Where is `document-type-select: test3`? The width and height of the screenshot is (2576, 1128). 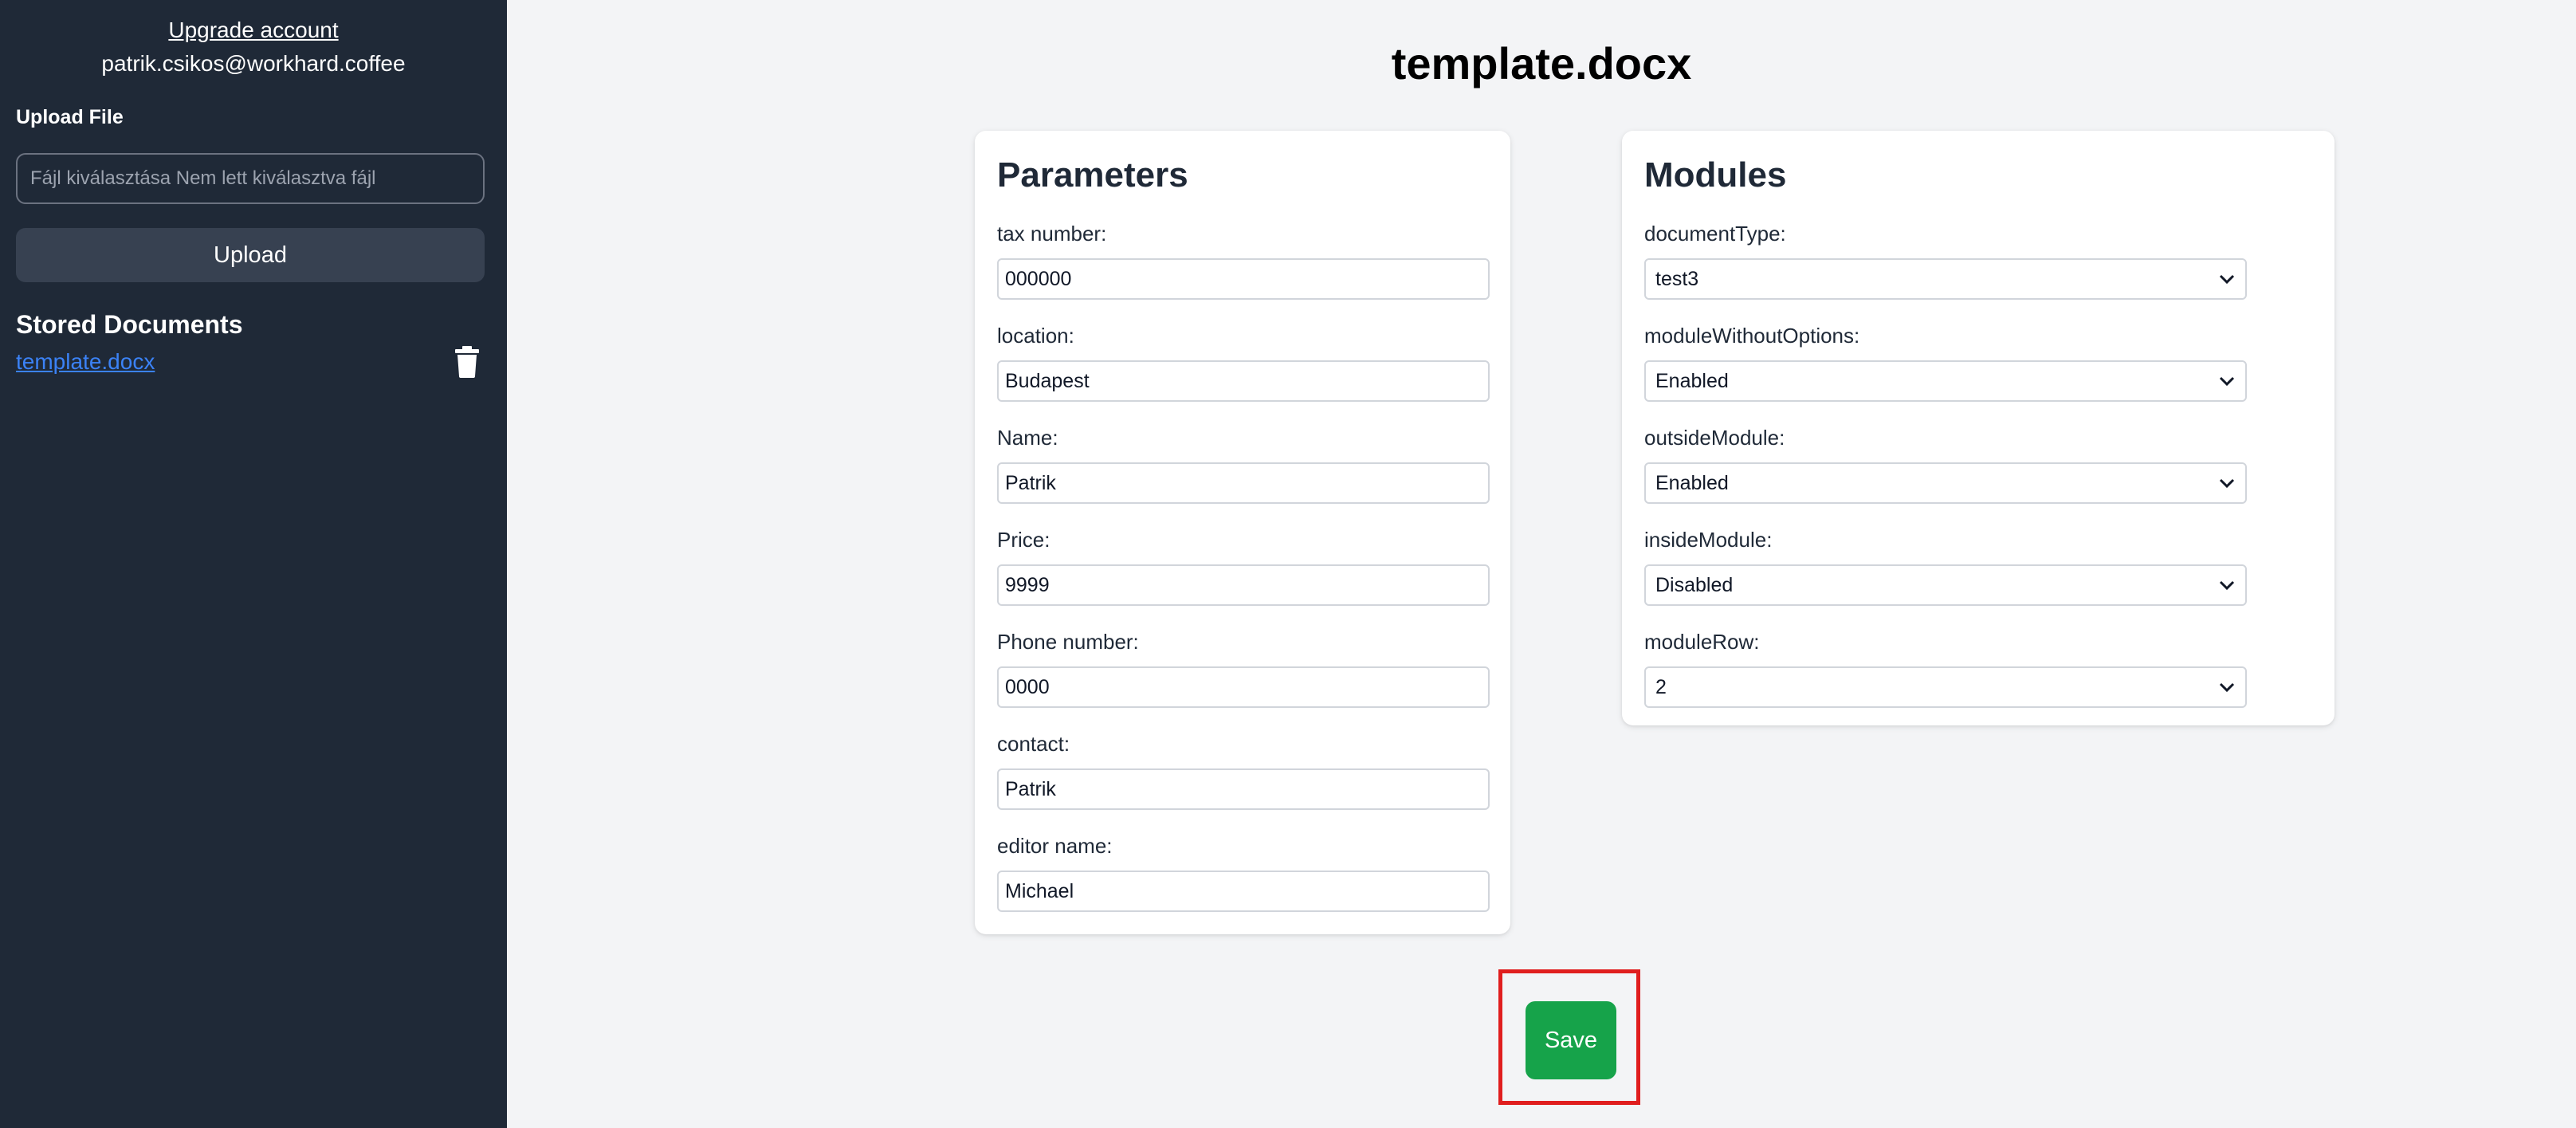
document-type-select: test3 is located at coordinates (1945, 279).